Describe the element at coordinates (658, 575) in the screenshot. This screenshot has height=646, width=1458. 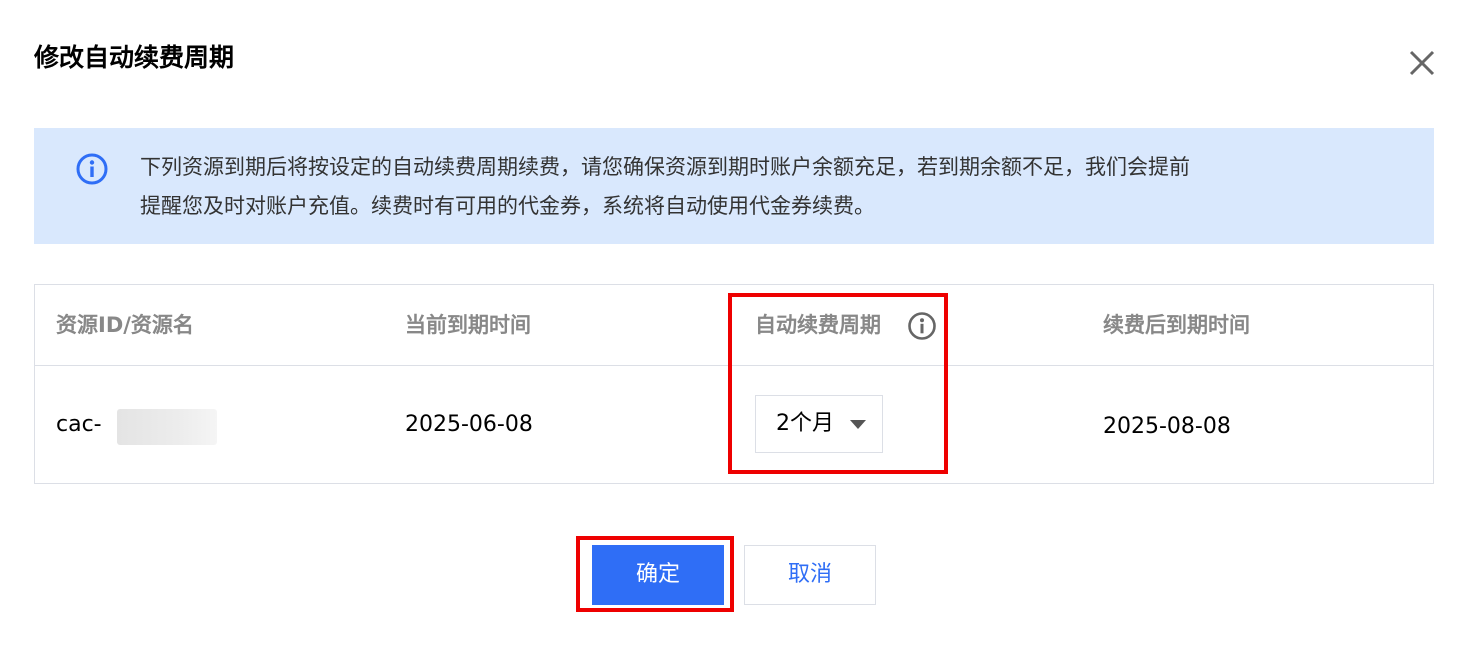
I see `confirm-button: 确定` at that location.